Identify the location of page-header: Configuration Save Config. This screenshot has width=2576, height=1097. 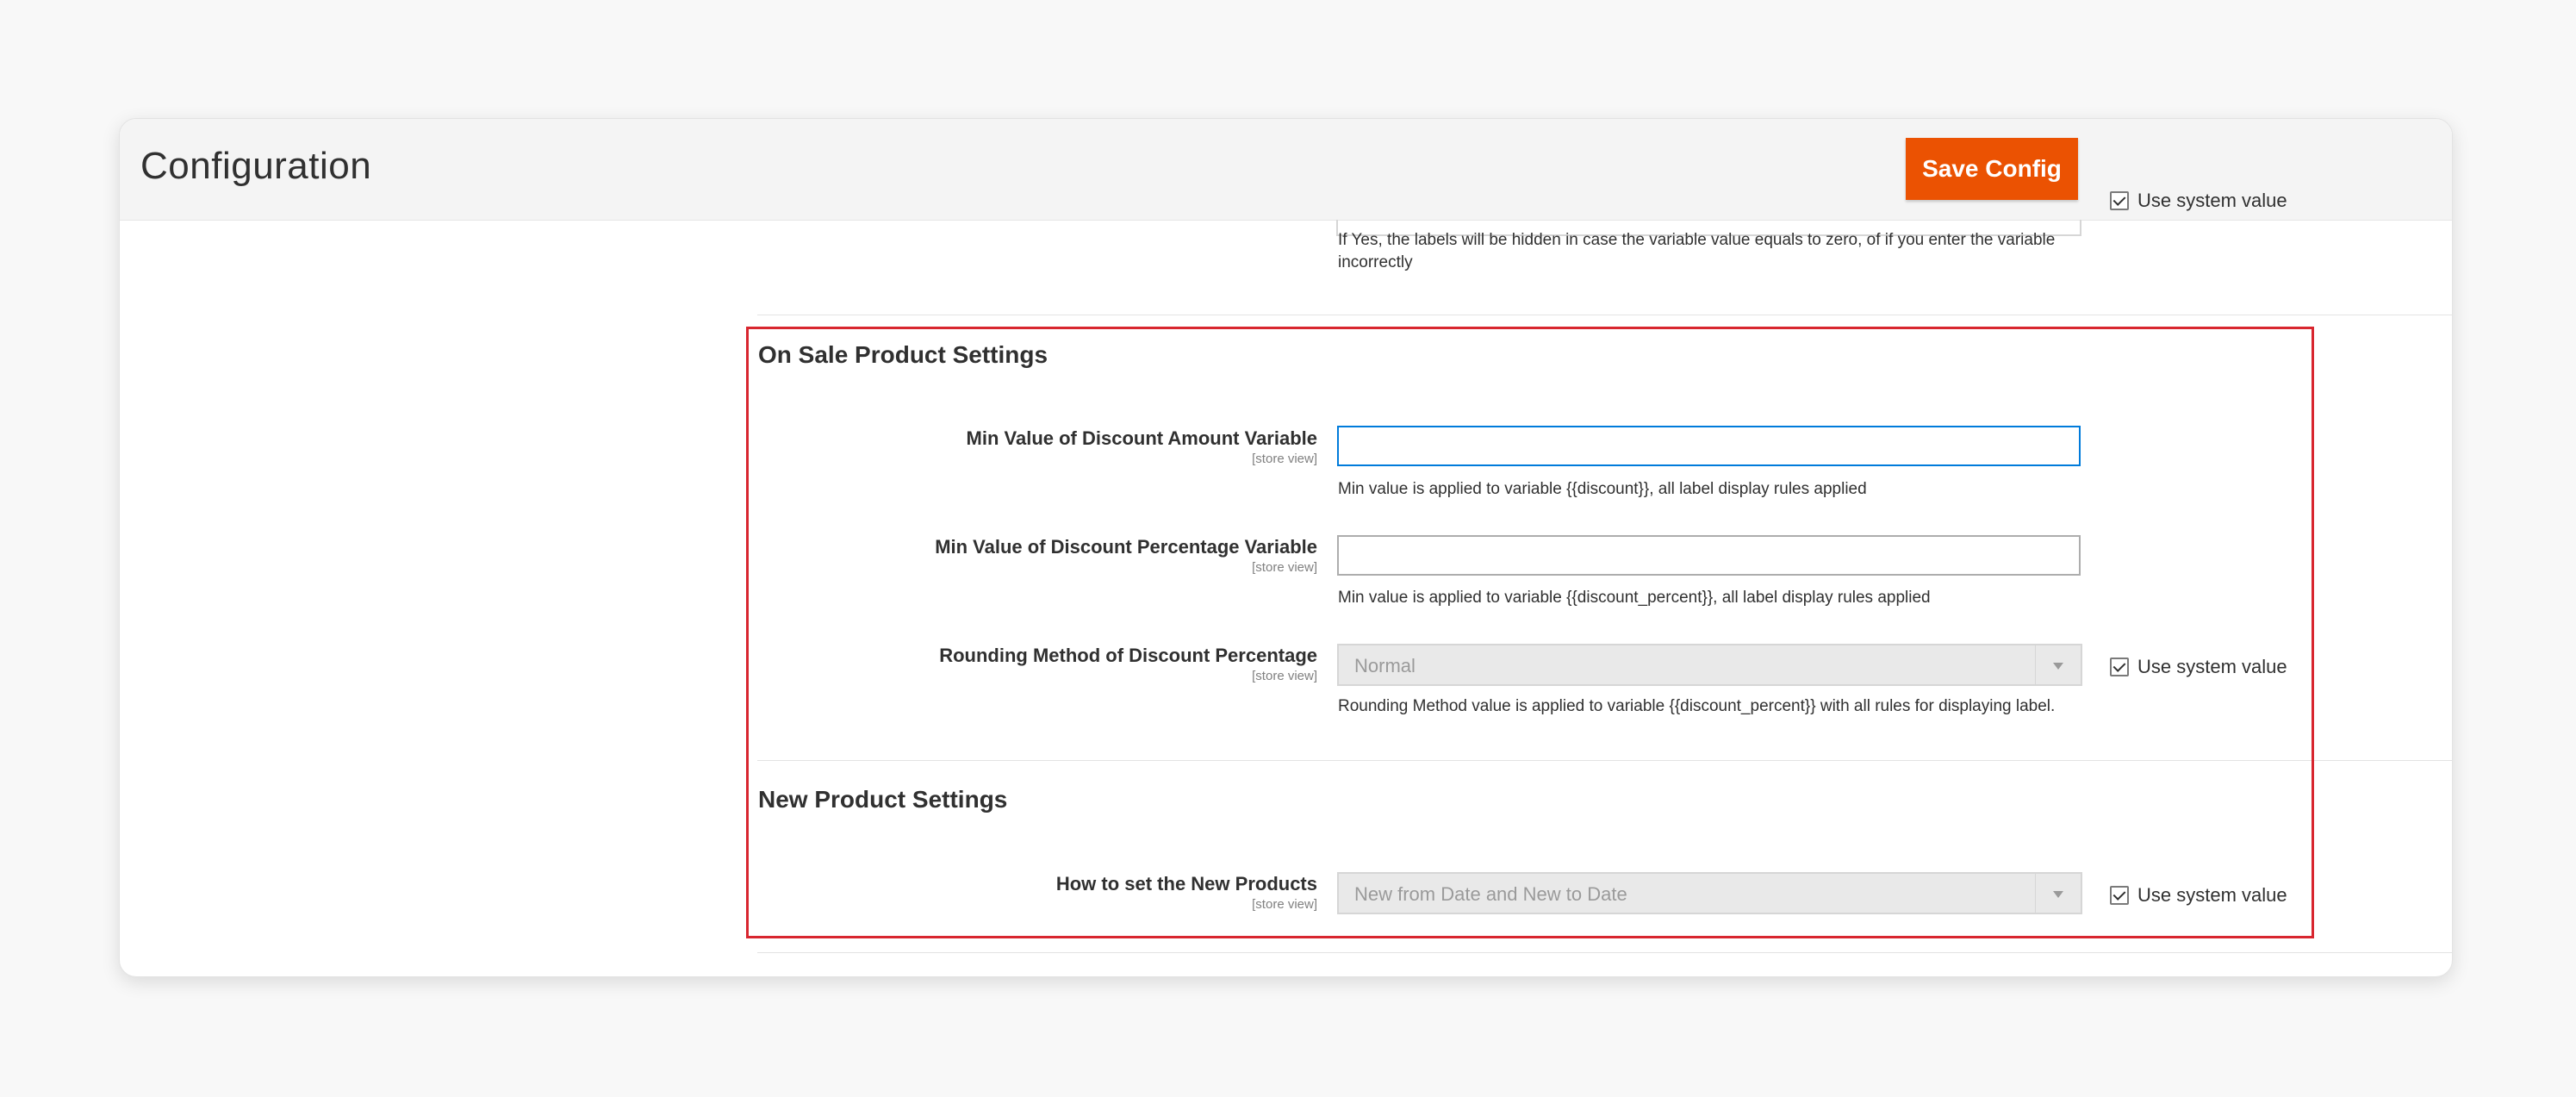
(1286, 170).